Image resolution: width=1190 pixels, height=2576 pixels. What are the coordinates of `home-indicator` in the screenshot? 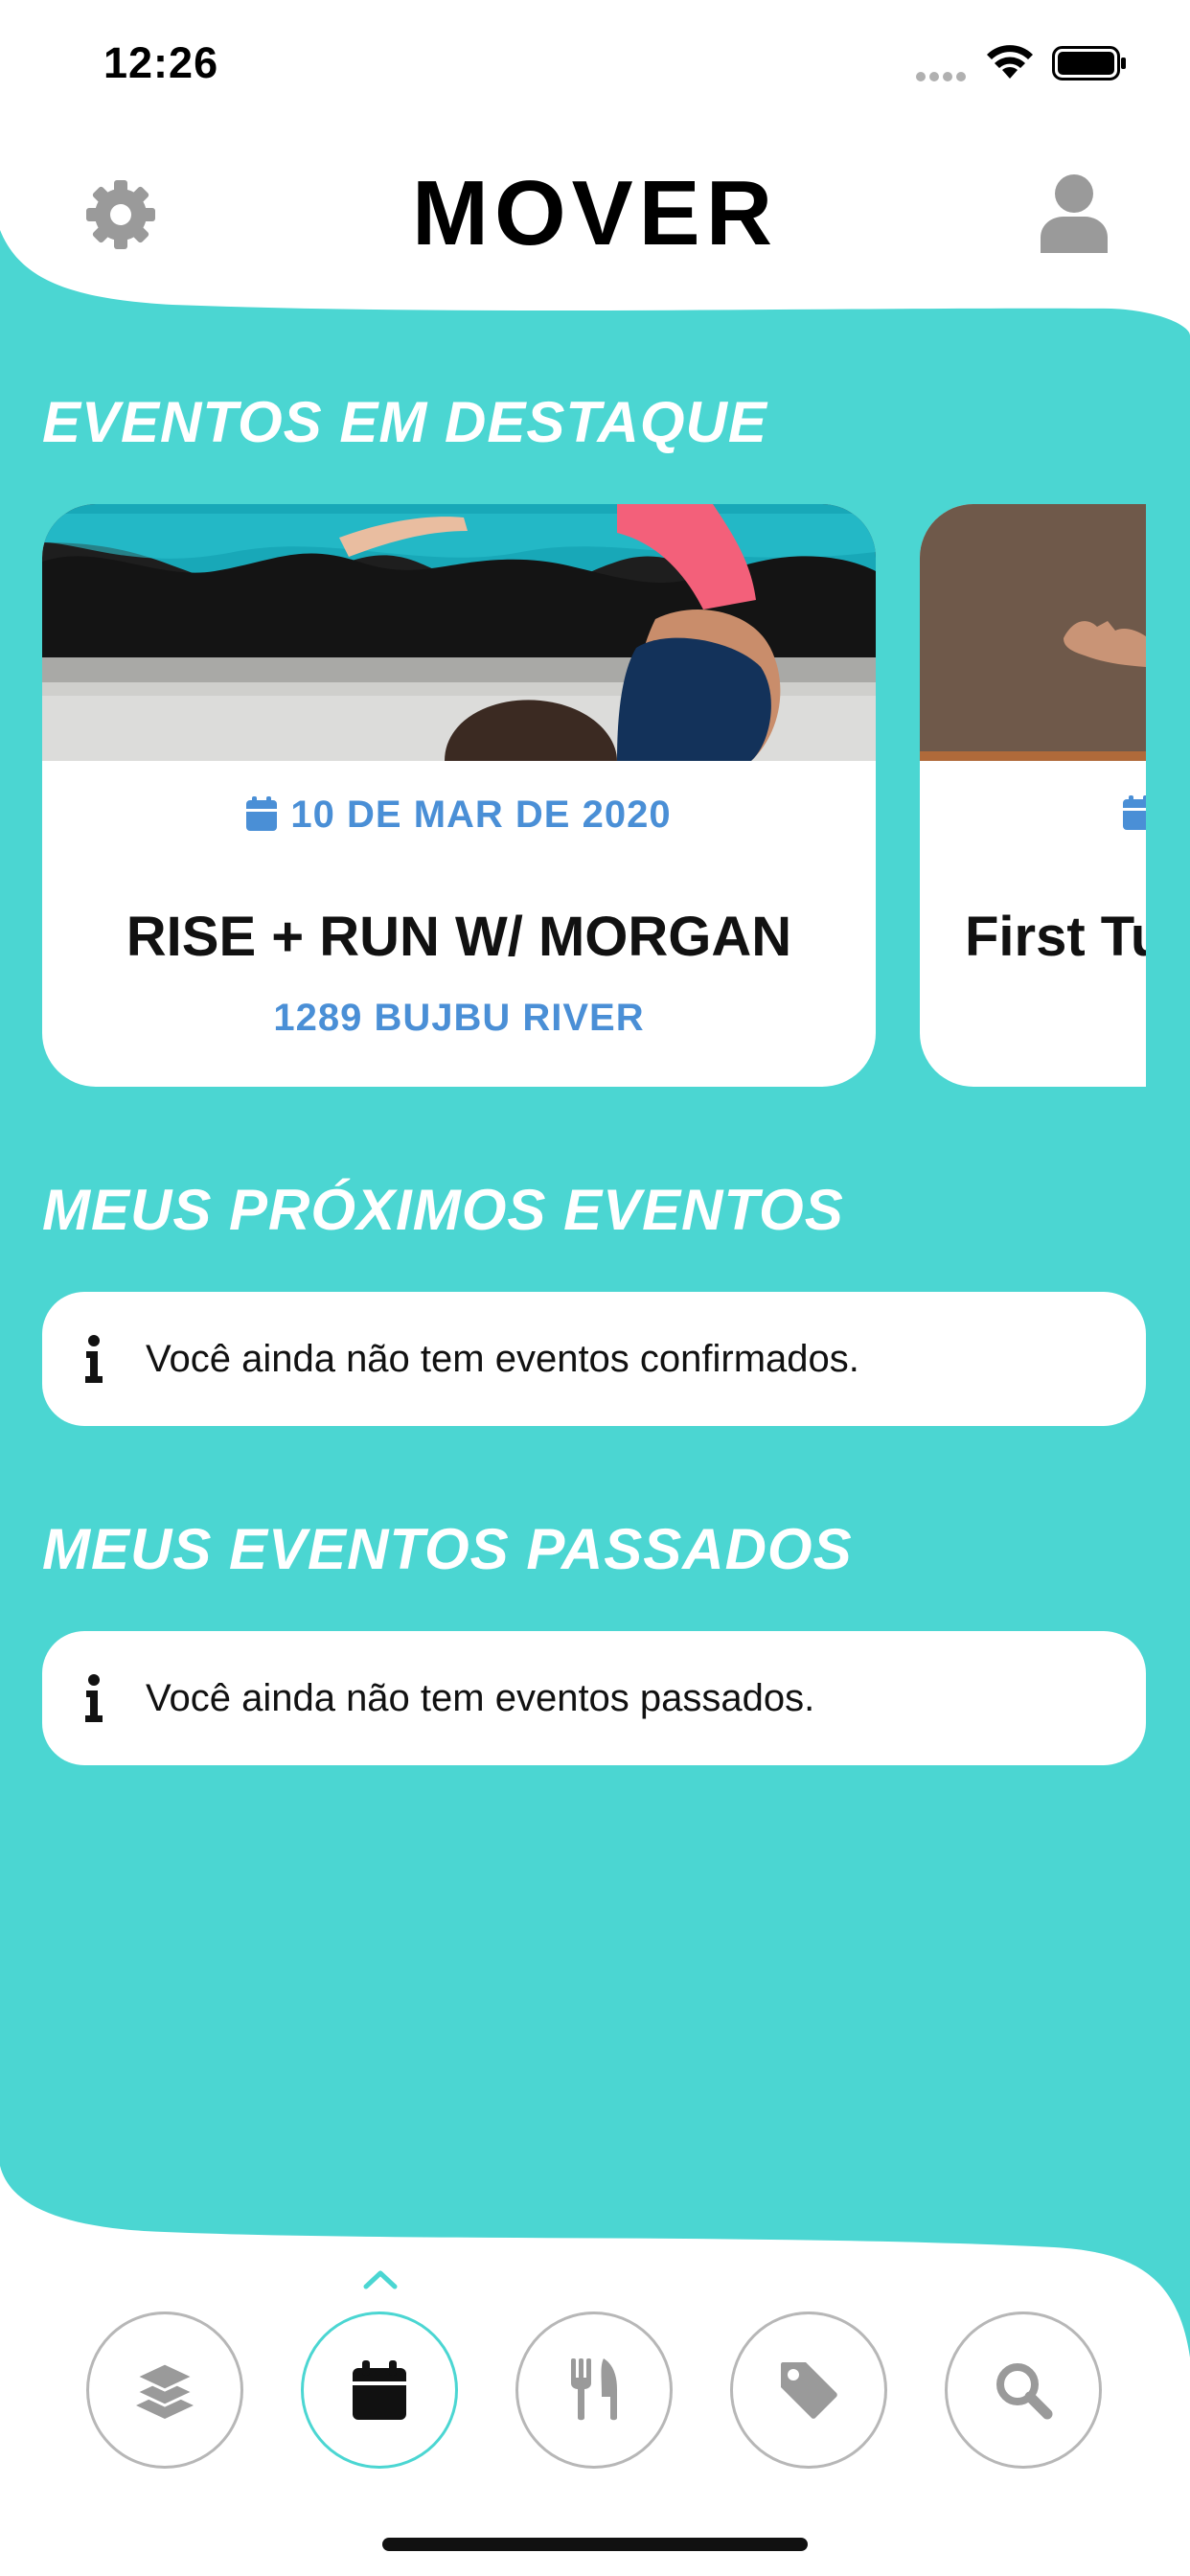 It's located at (595, 2544).